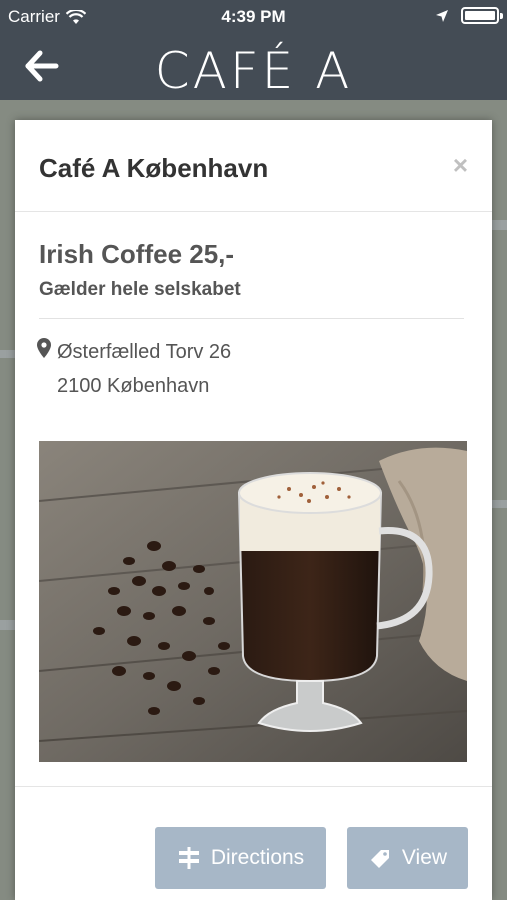 This screenshot has height=900, width=507. What do you see at coordinates (154, 168) in the screenshot?
I see `modal-title: Café A København` at bounding box center [154, 168].